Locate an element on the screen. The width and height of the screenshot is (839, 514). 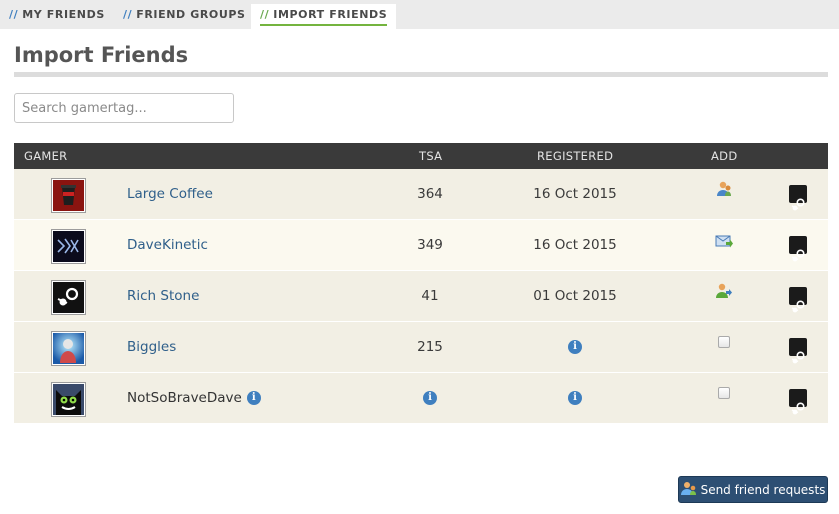
black-cat-avatar is located at coordinates (68, 399).